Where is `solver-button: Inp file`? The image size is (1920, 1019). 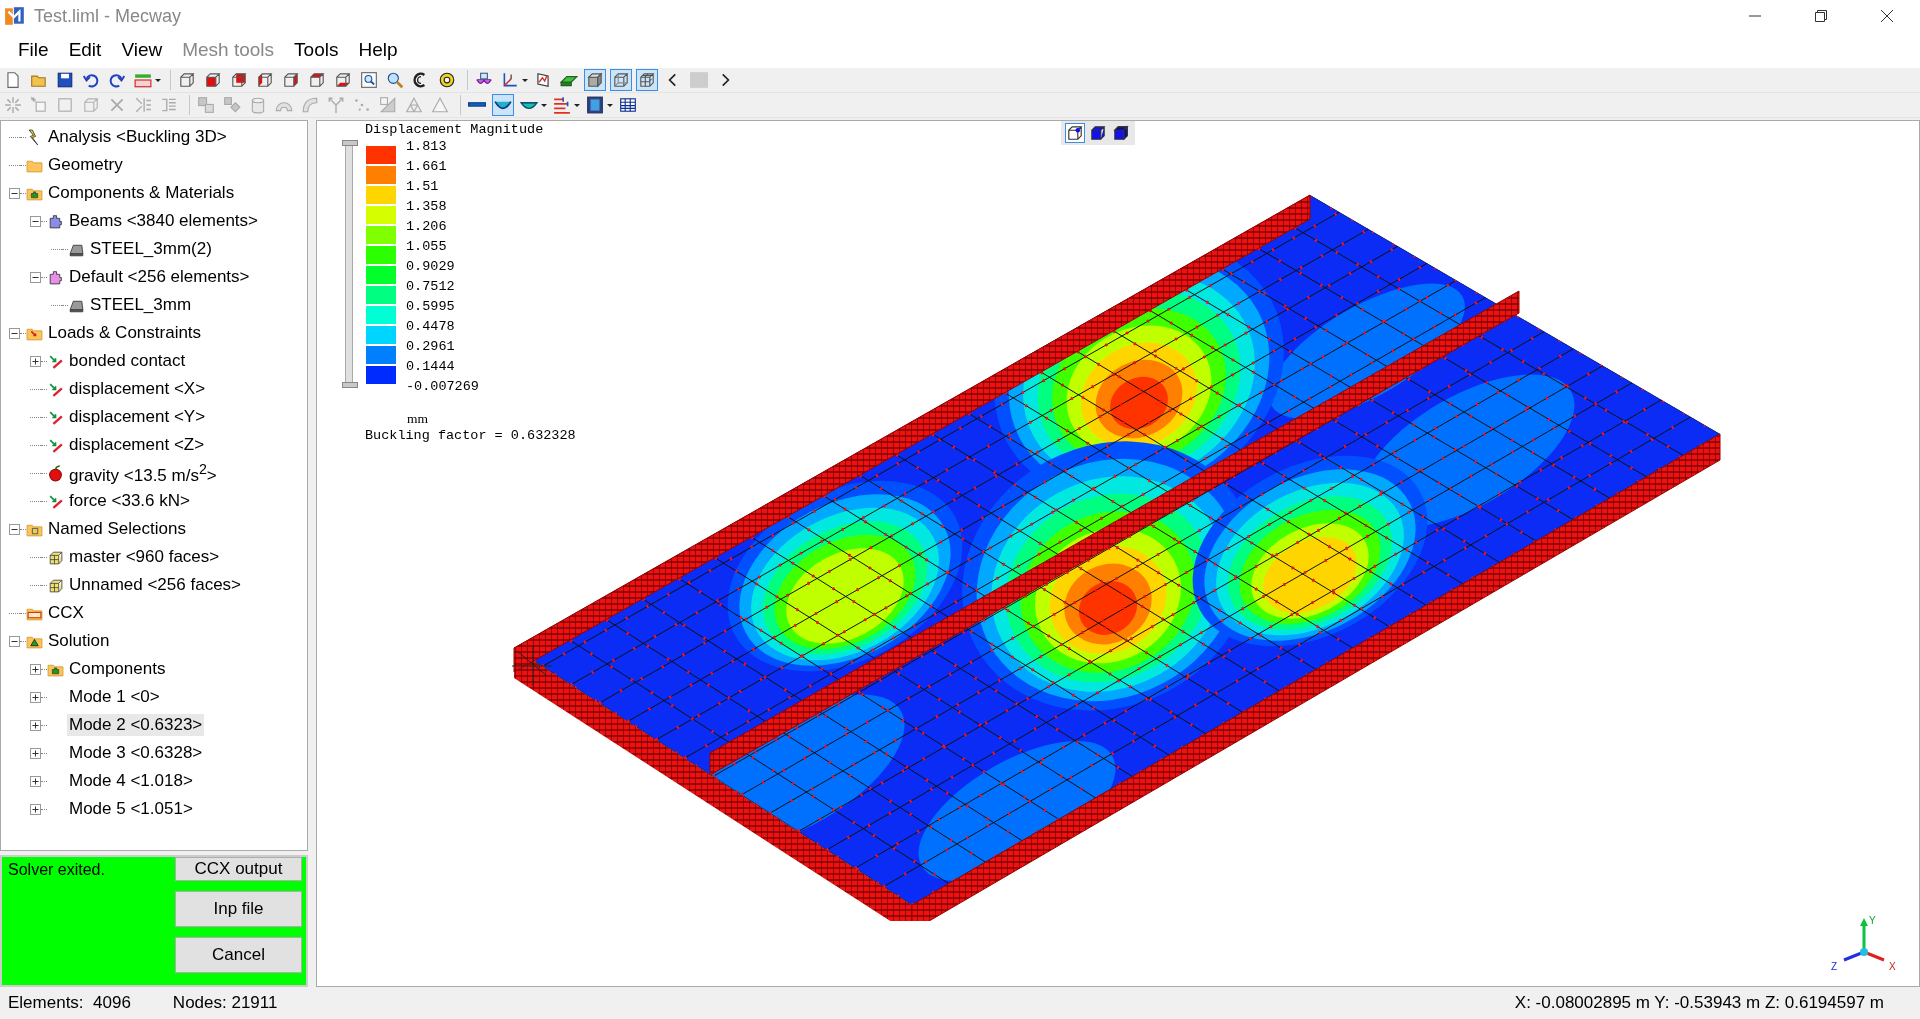
solver-button: Inp file is located at coordinates (238, 909).